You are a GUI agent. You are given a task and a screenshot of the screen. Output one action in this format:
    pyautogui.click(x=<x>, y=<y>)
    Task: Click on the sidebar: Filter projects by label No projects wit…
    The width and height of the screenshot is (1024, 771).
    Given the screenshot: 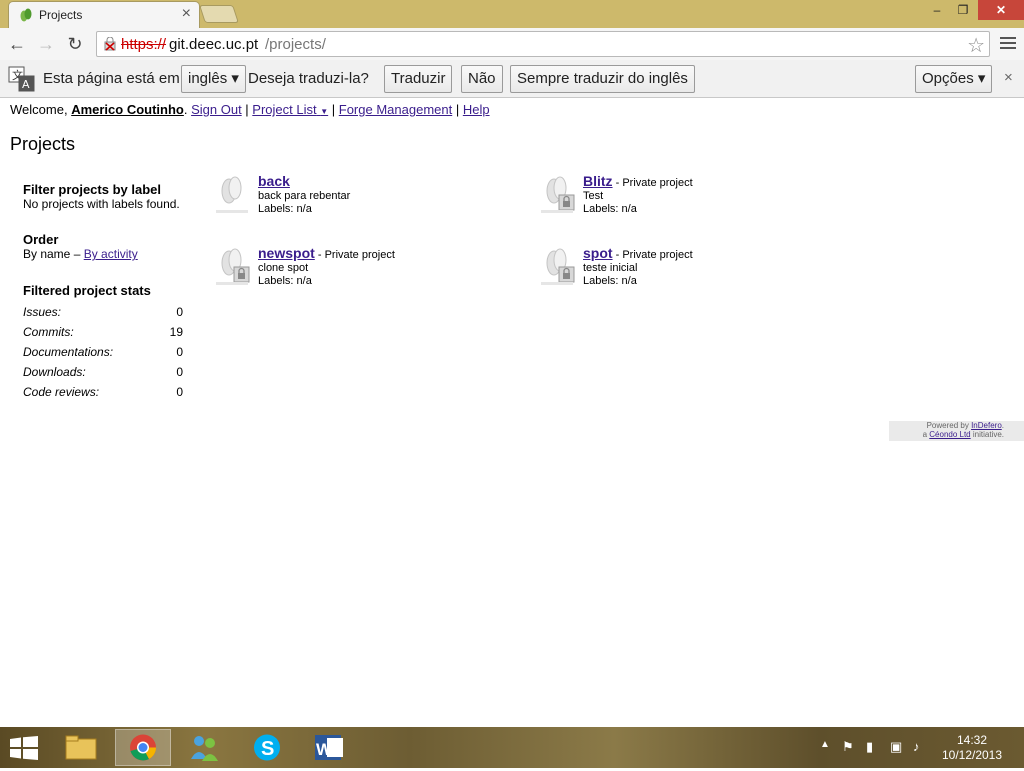 What is the action you would take?
    pyautogui.click(x=105, y=292)
    